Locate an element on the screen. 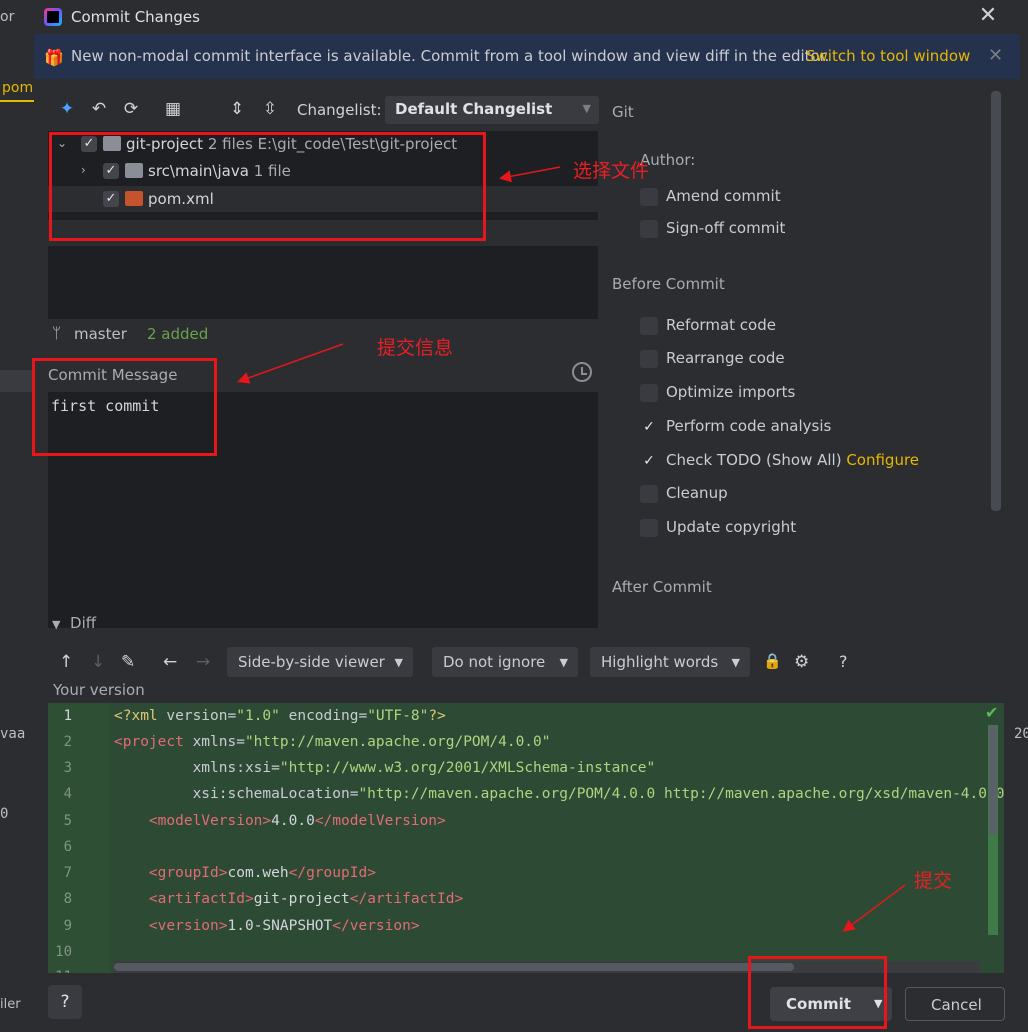  before-commit-heading: Before Commit is located at coordinates (668, 284).